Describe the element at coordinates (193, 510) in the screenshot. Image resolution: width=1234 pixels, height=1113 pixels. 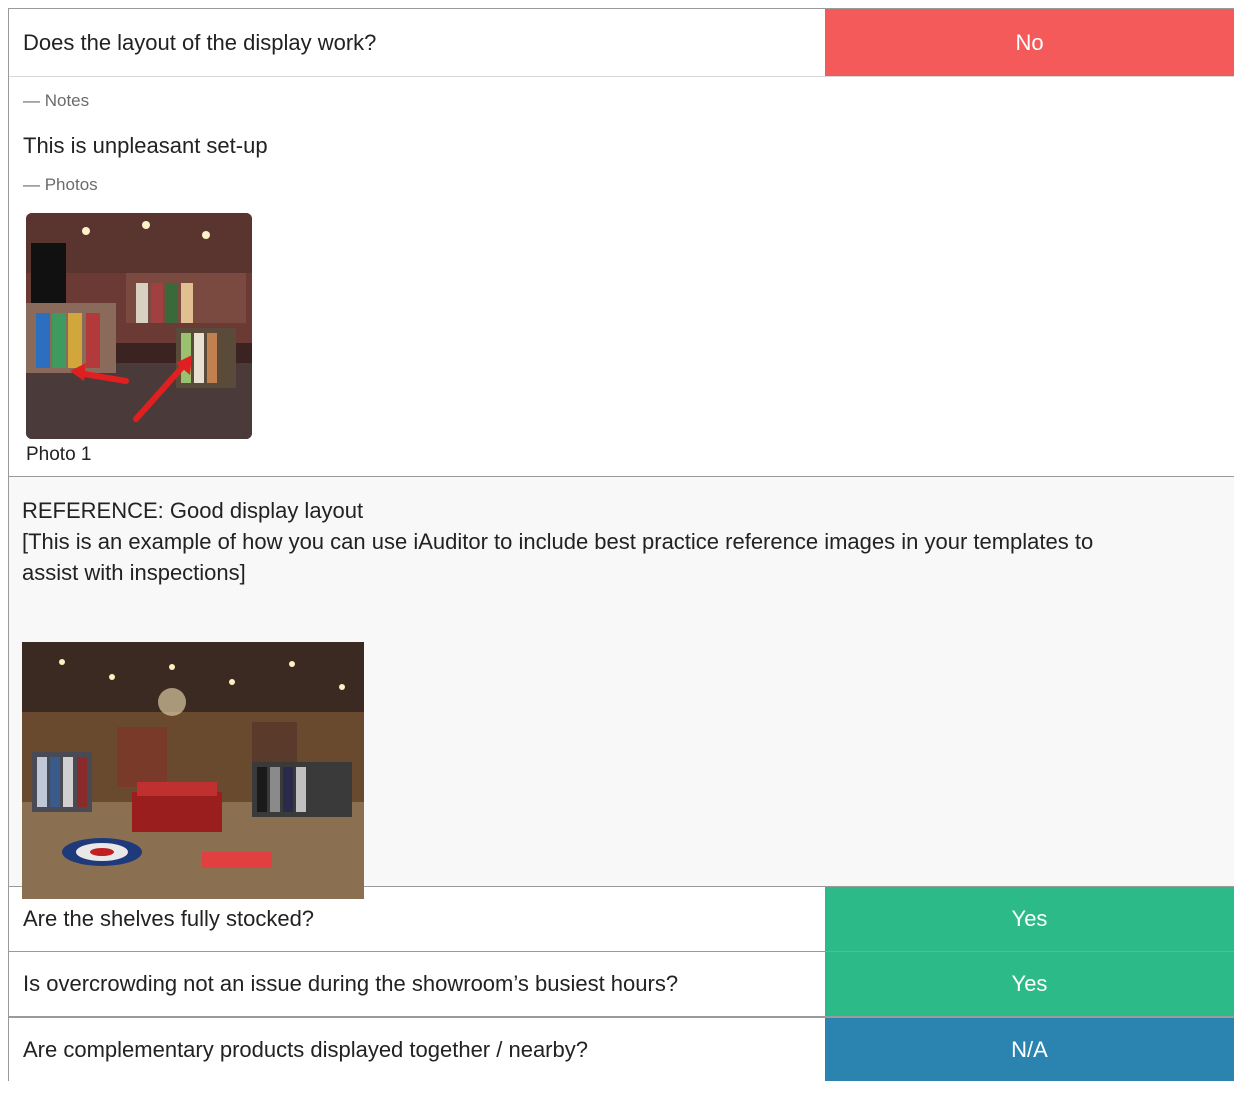
I see `reference-title: REFERENCE: Good display layout` at that location.